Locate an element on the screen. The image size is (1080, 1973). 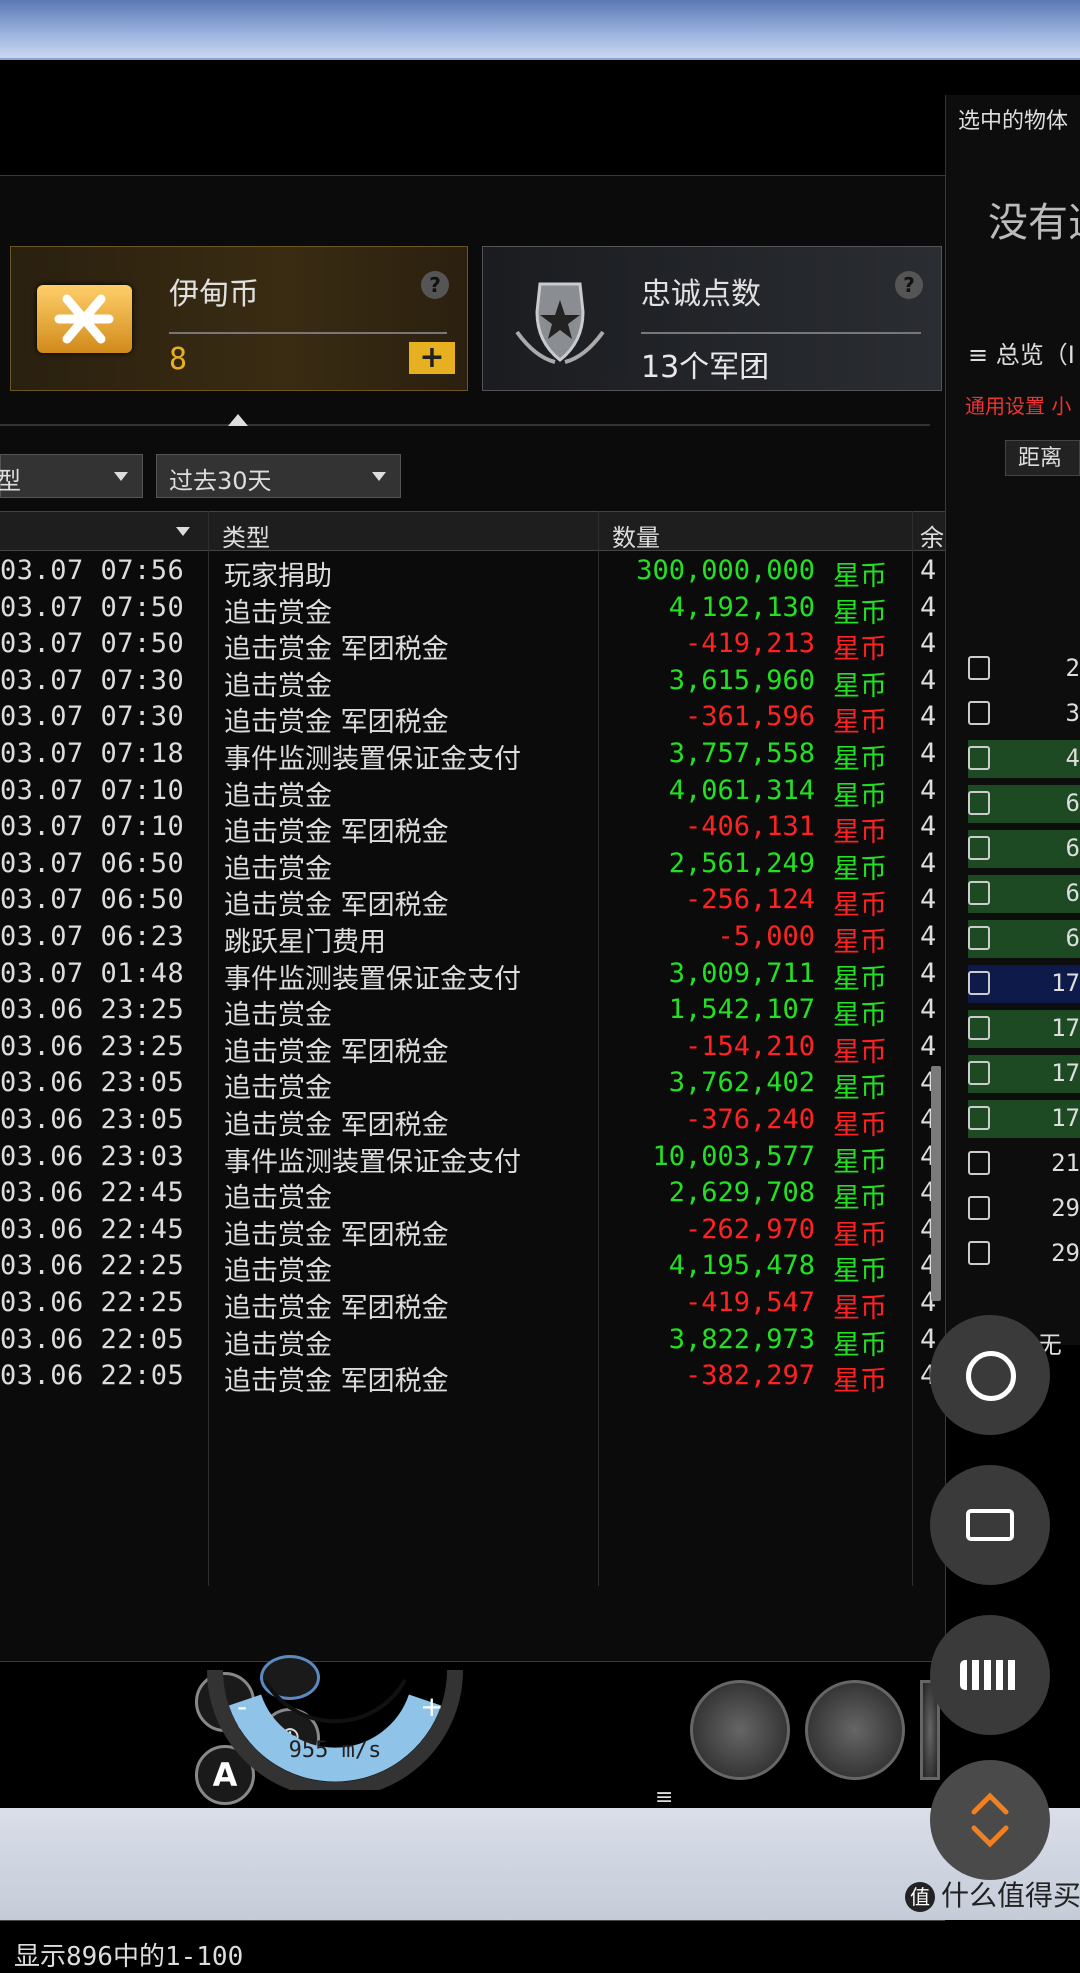
transaction-date: 03.07 06:50 is located at coordinates (92, 900).